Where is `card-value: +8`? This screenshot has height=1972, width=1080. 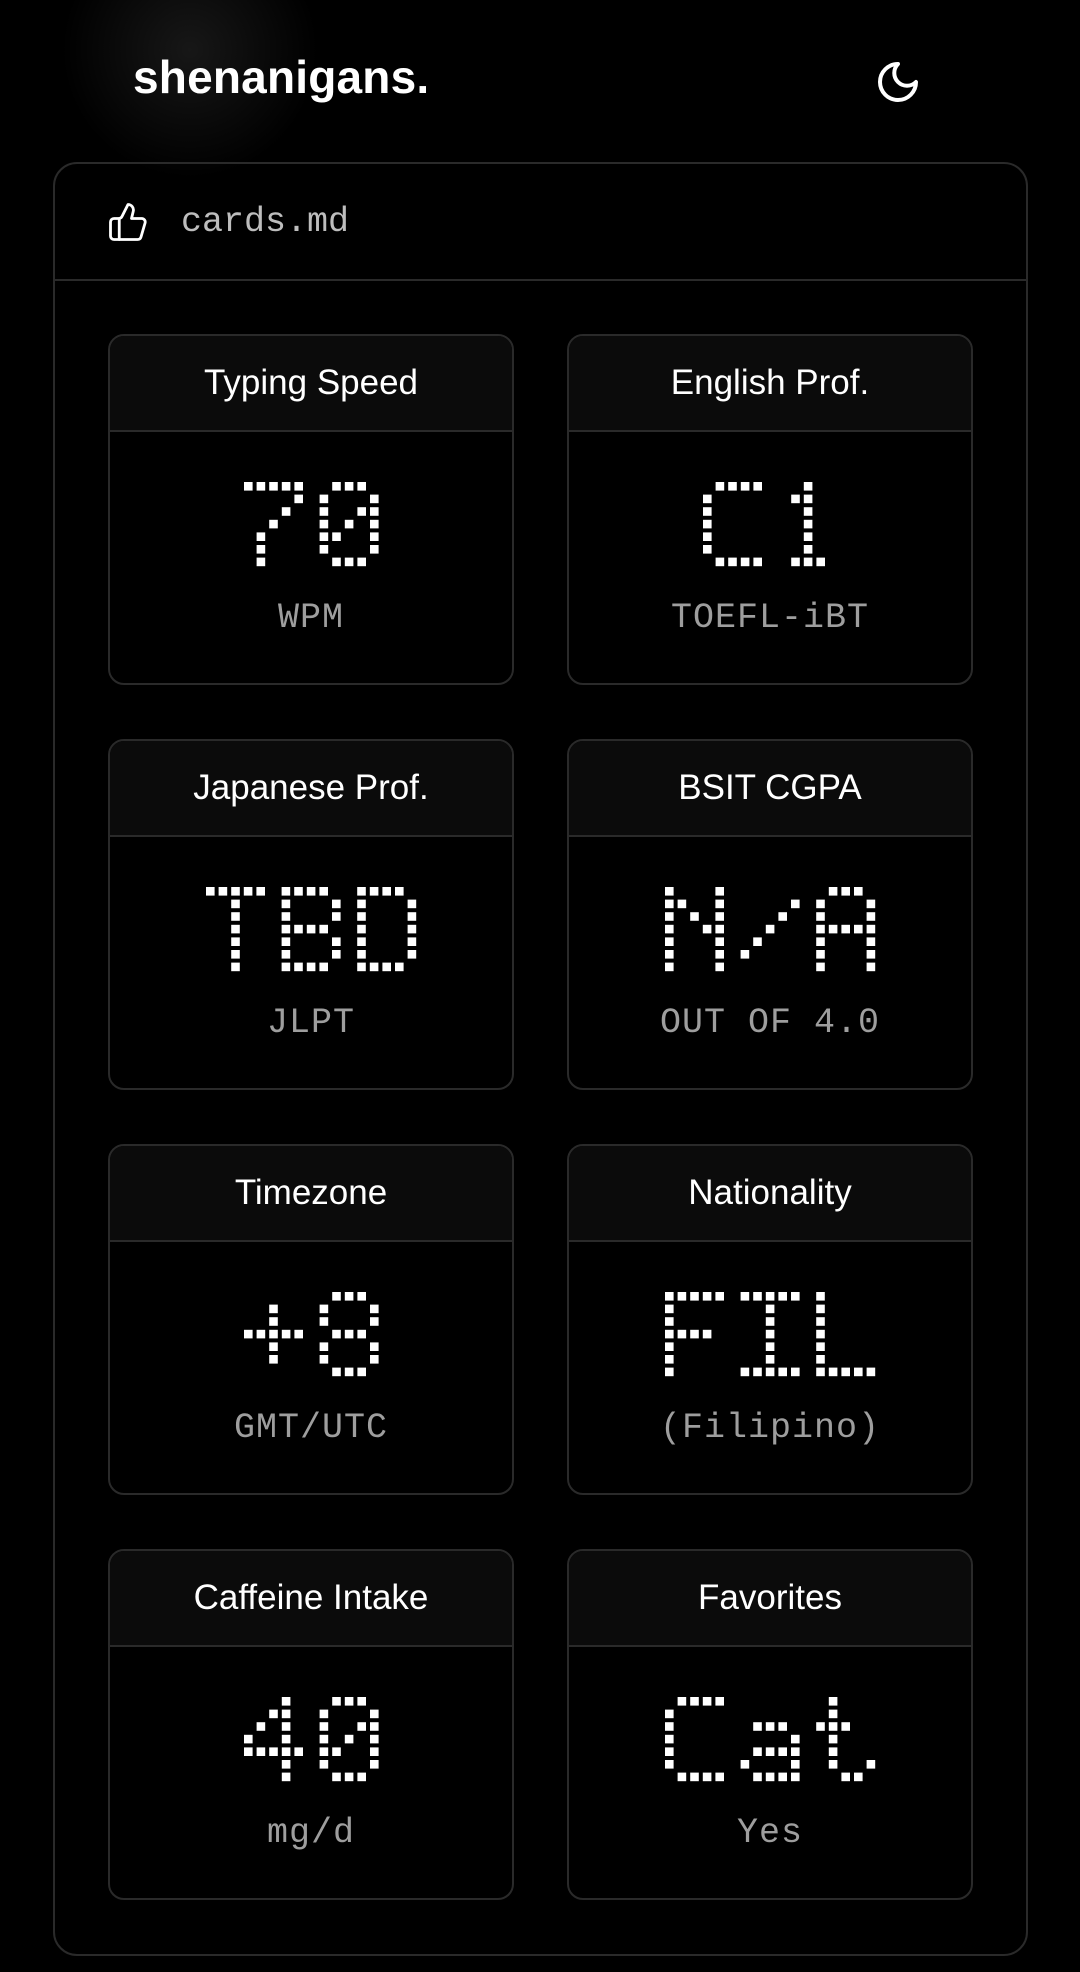
card-value: +8 is located at coordinates (311, 1334).